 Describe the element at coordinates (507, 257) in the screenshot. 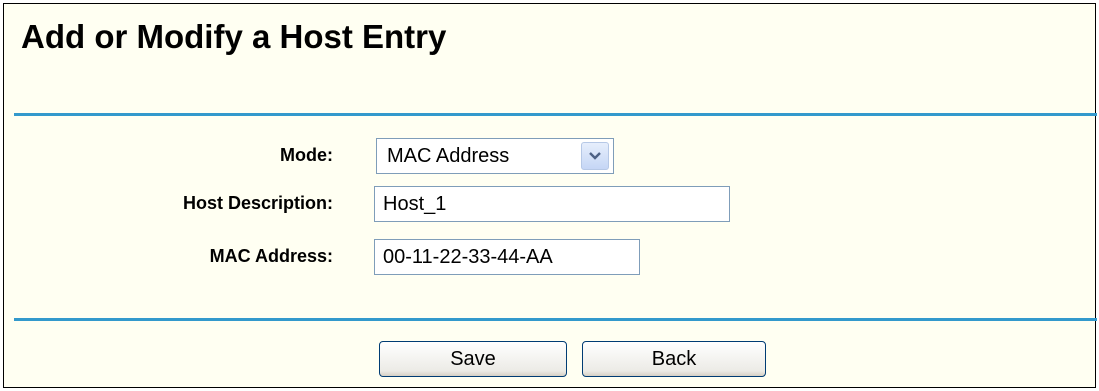

I see `mac-address-input` at that location.